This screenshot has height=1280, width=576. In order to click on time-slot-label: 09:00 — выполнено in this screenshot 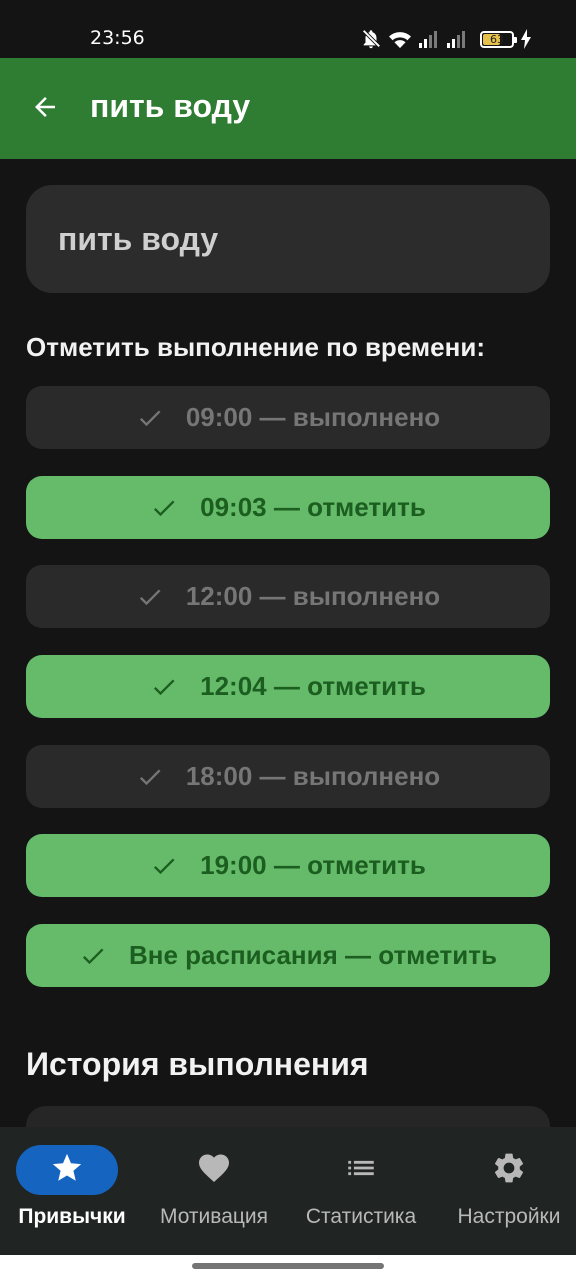, I will do `click(313, 417)`.